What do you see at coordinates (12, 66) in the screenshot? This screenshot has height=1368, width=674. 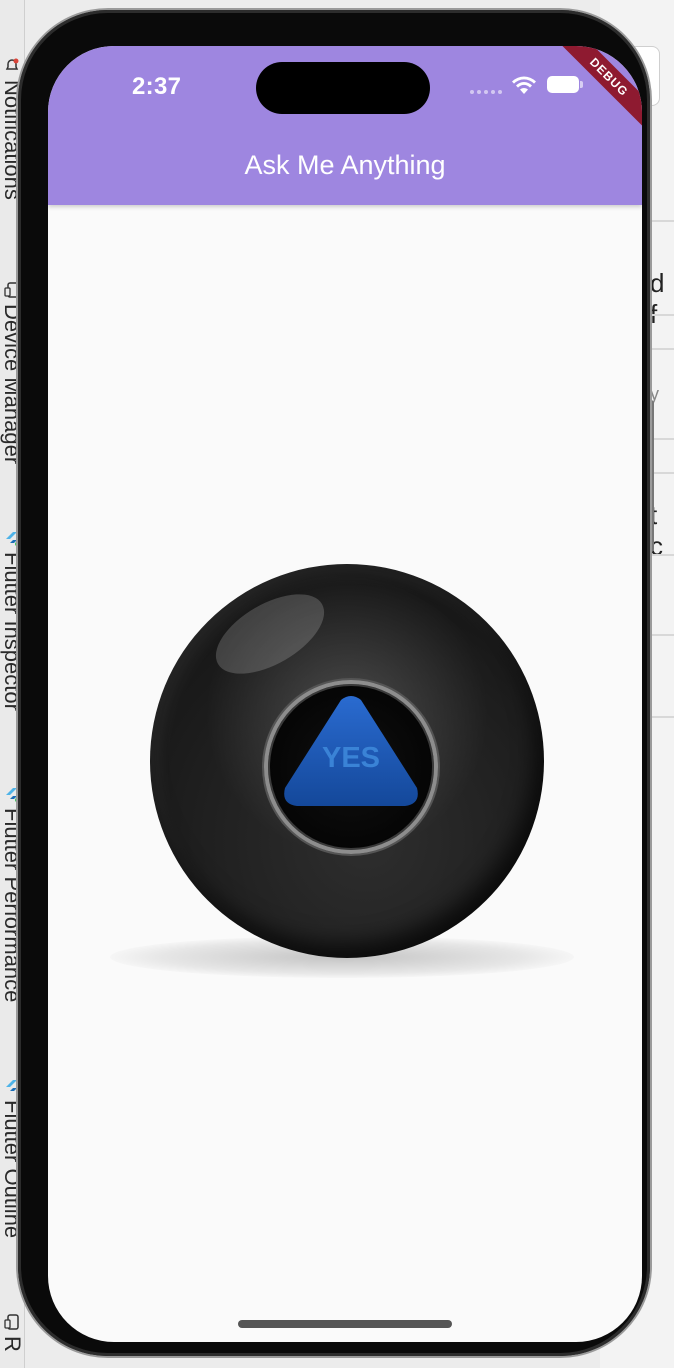 I see `bell-icon` at bounding box center [12, 66].